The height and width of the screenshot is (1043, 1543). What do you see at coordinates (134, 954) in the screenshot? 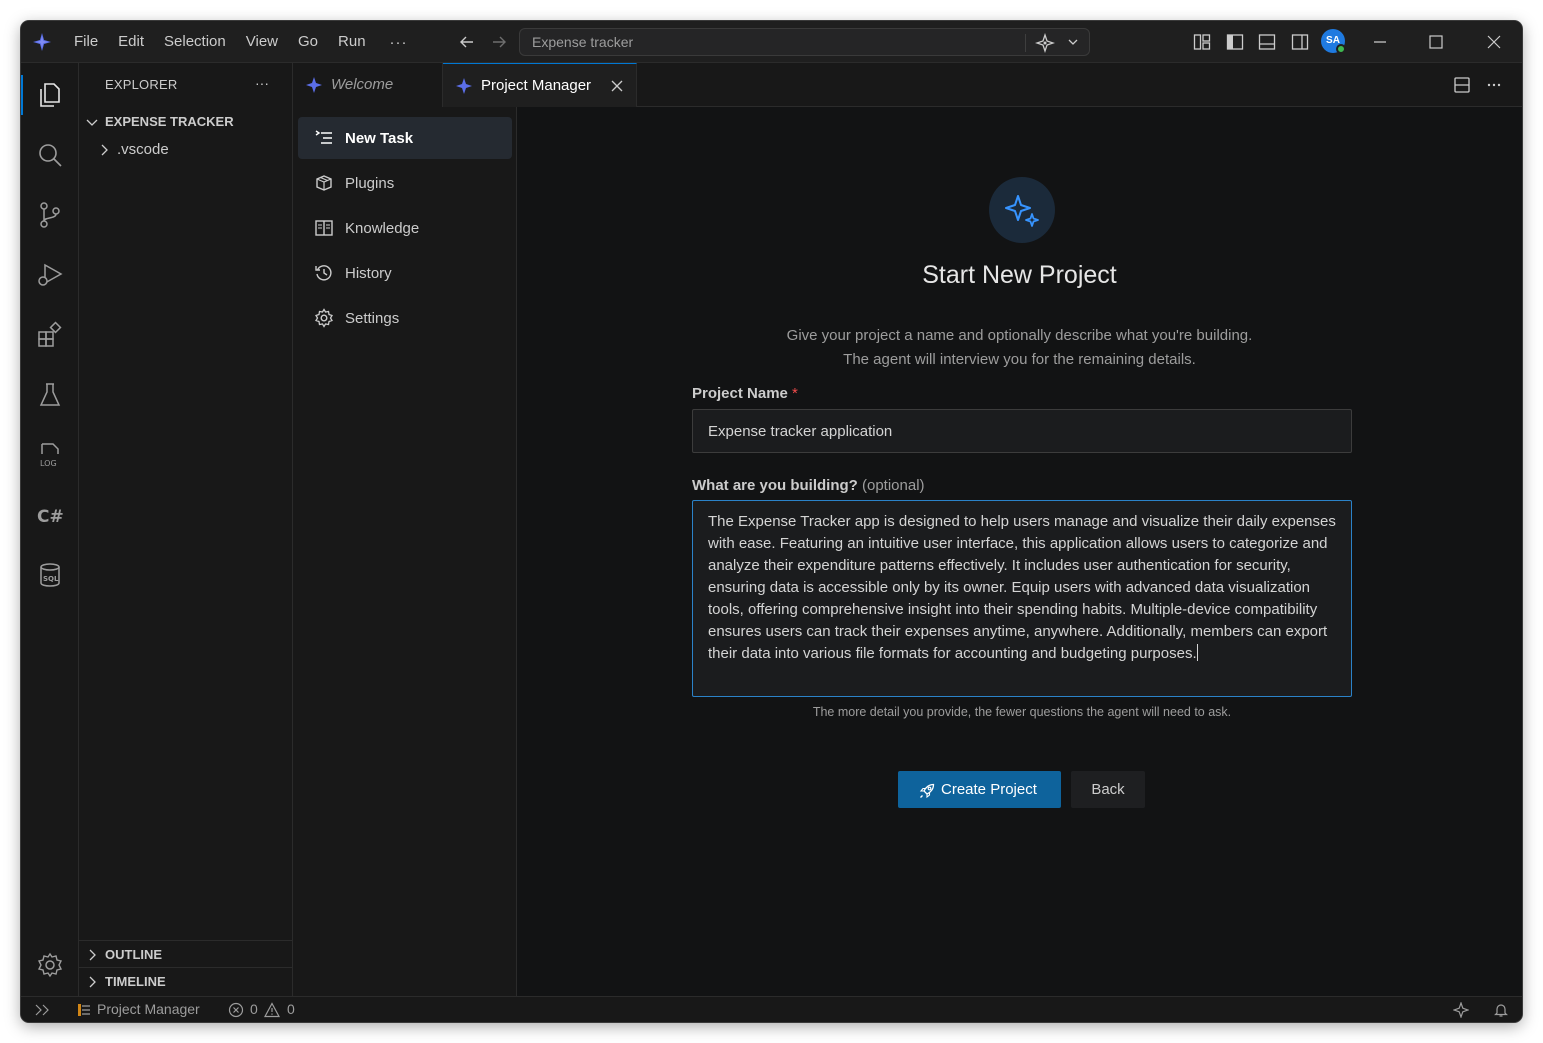
I see `outline-label: OUTLINE` at bounding box center [134, 954].